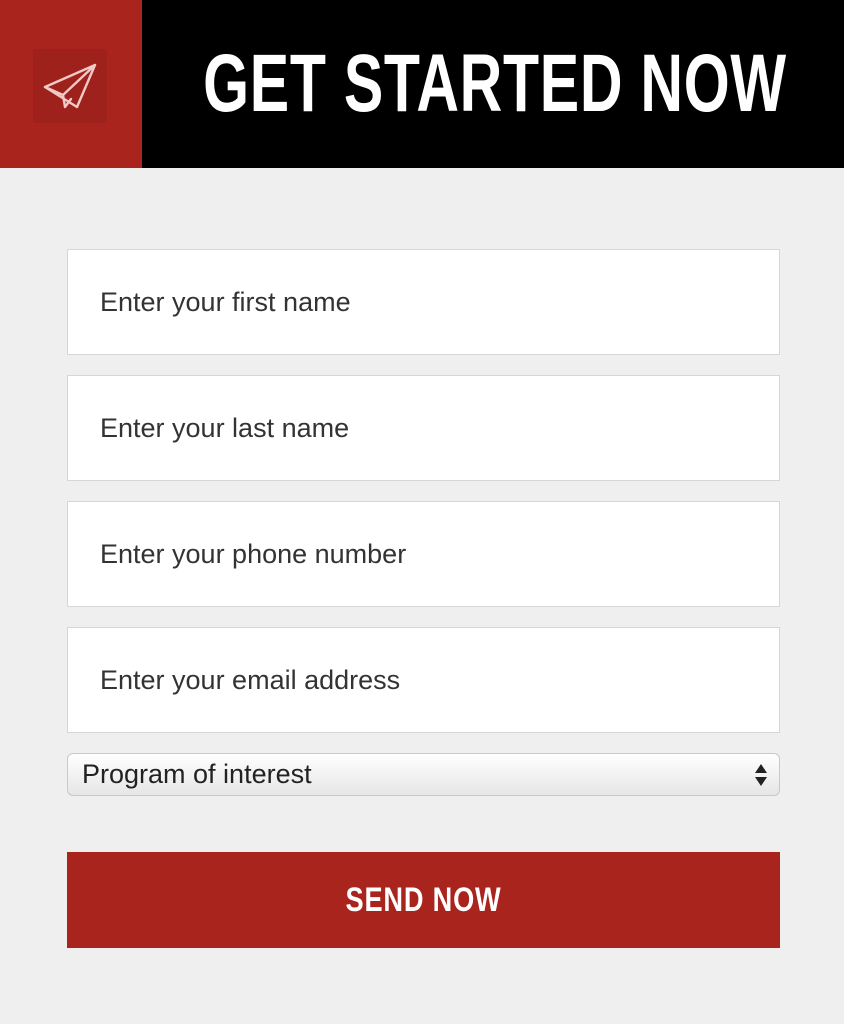  I want to click on last-name-field-box, so click(423, 428).